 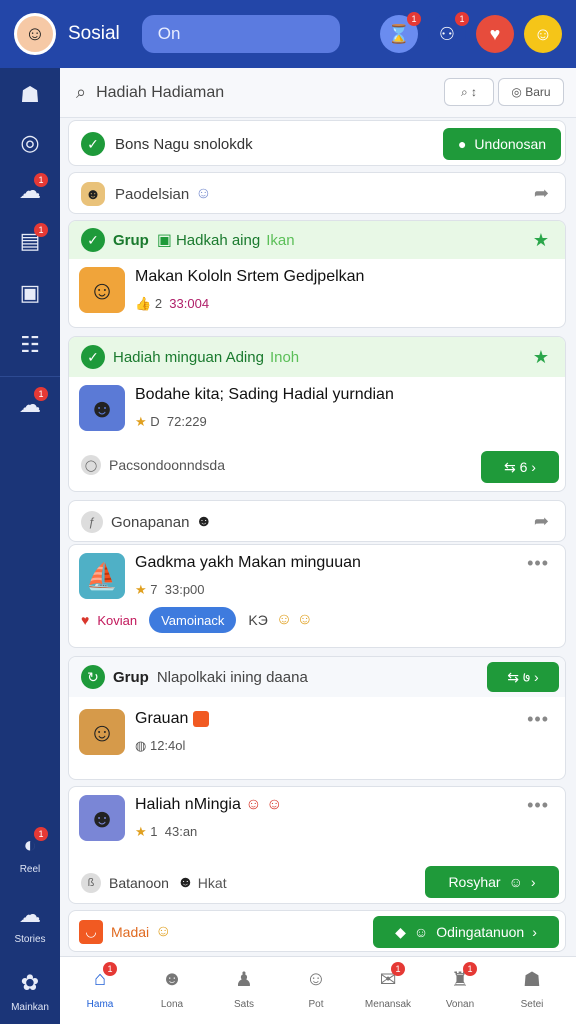 What do you see at coordinates (30, 189) in the screenshot?
I see `sidebar-item-groups: ☁ 1` at bounding box center [30, 189].